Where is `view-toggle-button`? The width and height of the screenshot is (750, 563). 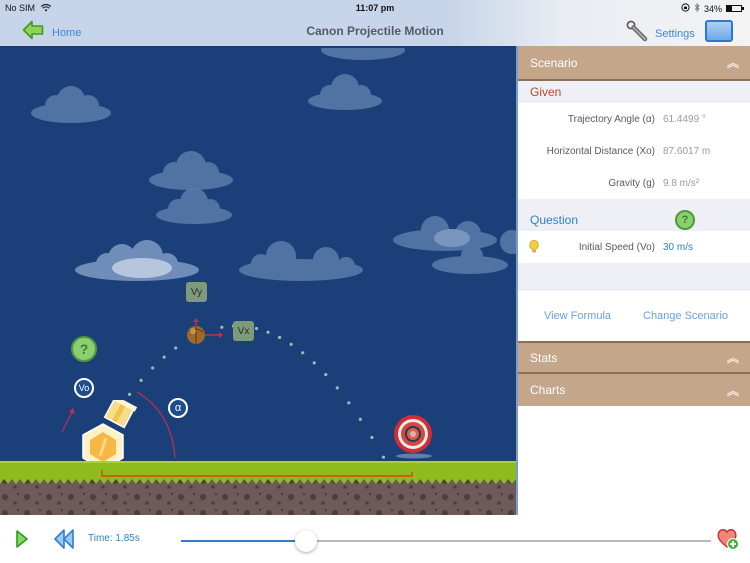 view-toggle-button is located at coordinates (719, 31).